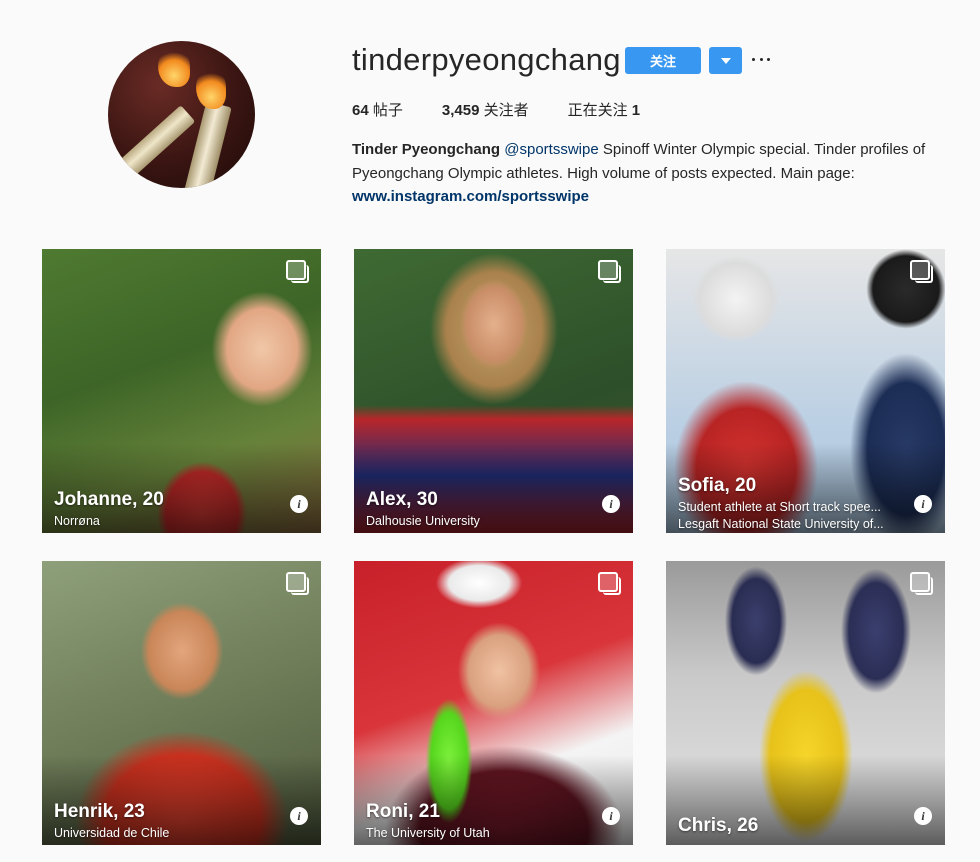 Image resolution: width=980 pixels, height=862 pixels. What do you see at coordinates (99, 811) in the screenshot?
I see `post-athlete-name: Henrik, 23` at bounding box center [99, 811].